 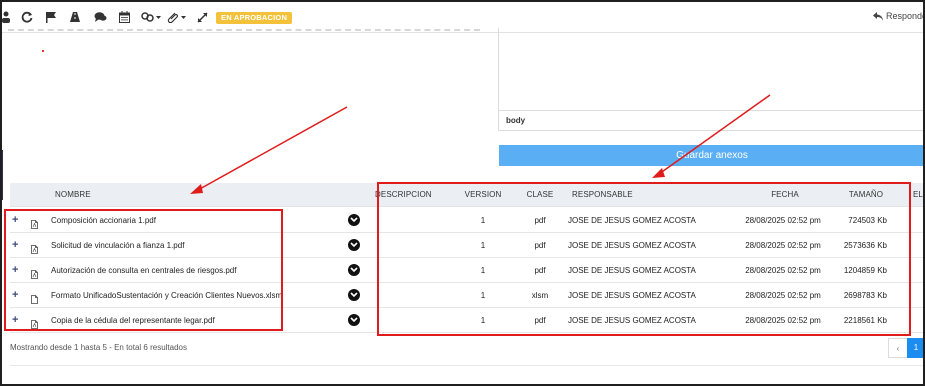 What do you see at coordinates (714, 134) in the screenshot?
I see `annotation-arrow-right` at bounding box center [714, 134].